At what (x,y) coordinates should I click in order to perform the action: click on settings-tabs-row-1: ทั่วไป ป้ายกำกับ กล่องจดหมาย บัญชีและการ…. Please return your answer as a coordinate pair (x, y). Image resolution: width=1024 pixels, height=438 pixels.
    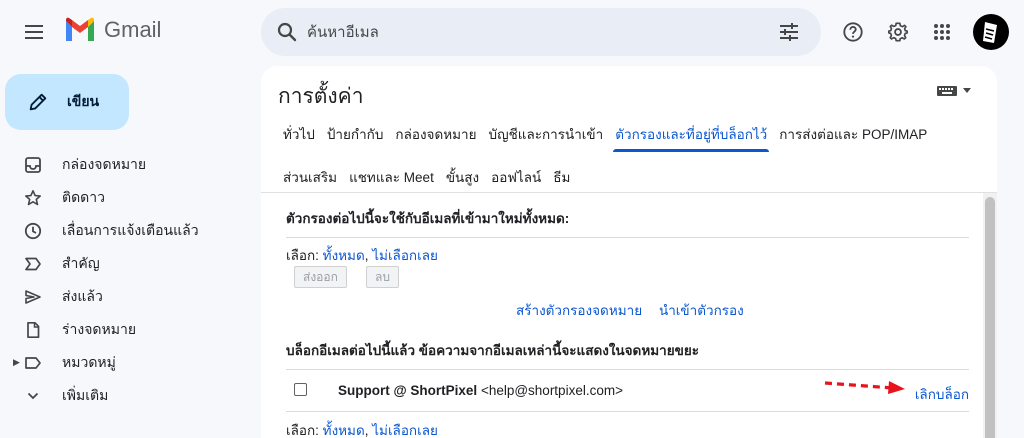
    Looking at the image, I should click on (605, 134).